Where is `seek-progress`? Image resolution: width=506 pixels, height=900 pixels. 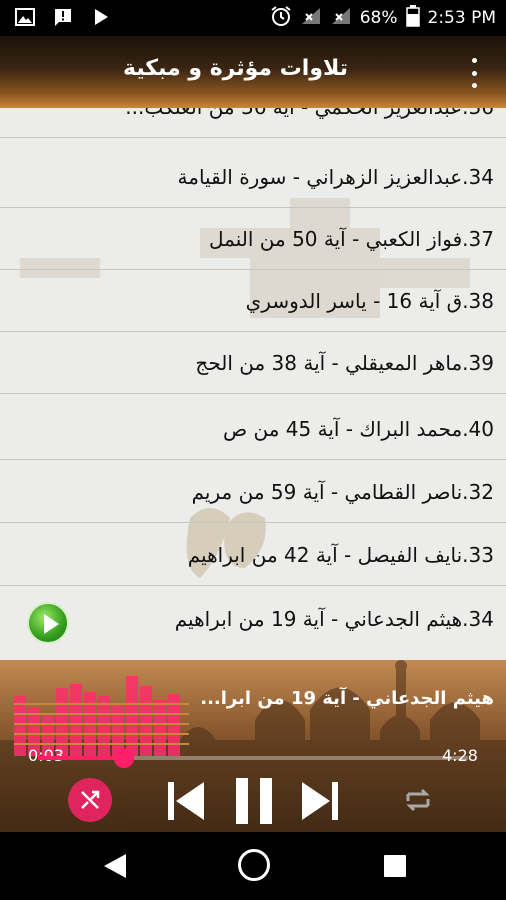
seek-progress is located at coordinates (81, 758).